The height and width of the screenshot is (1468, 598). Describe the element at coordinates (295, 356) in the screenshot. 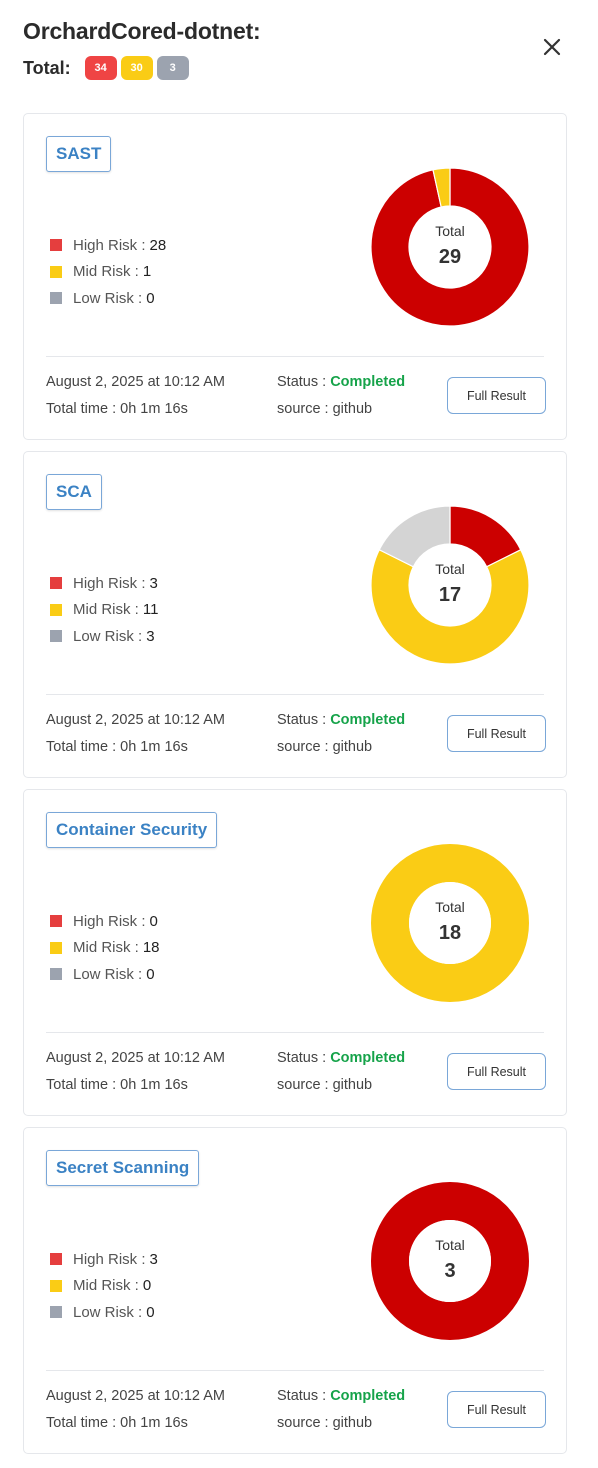

I see `card-divider` at that location.